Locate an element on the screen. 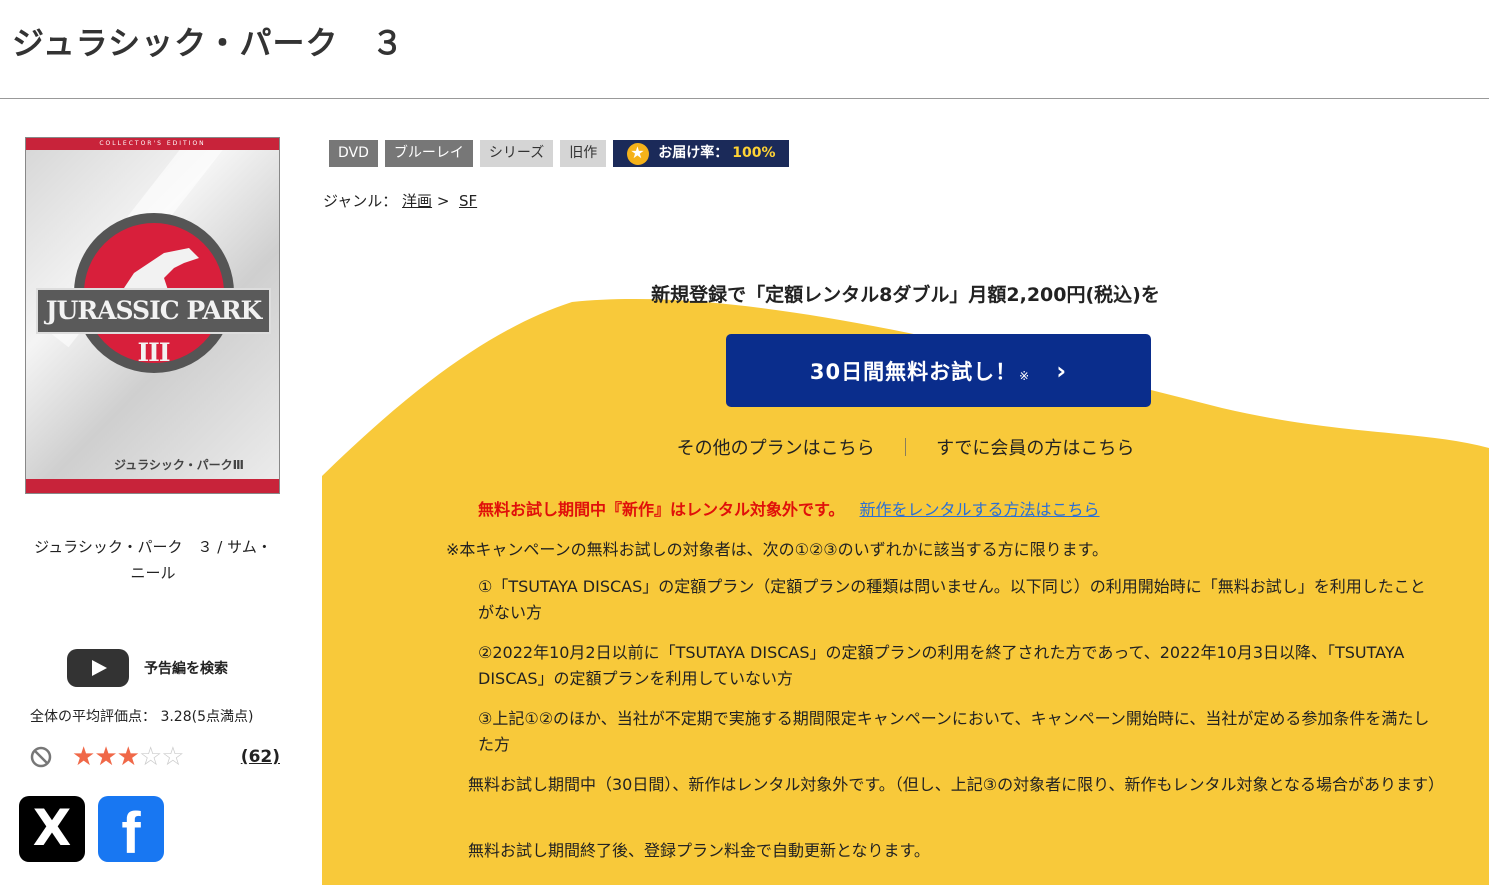  trailer-search-button: 予告編を検索 is located at coordinates (147, 668).